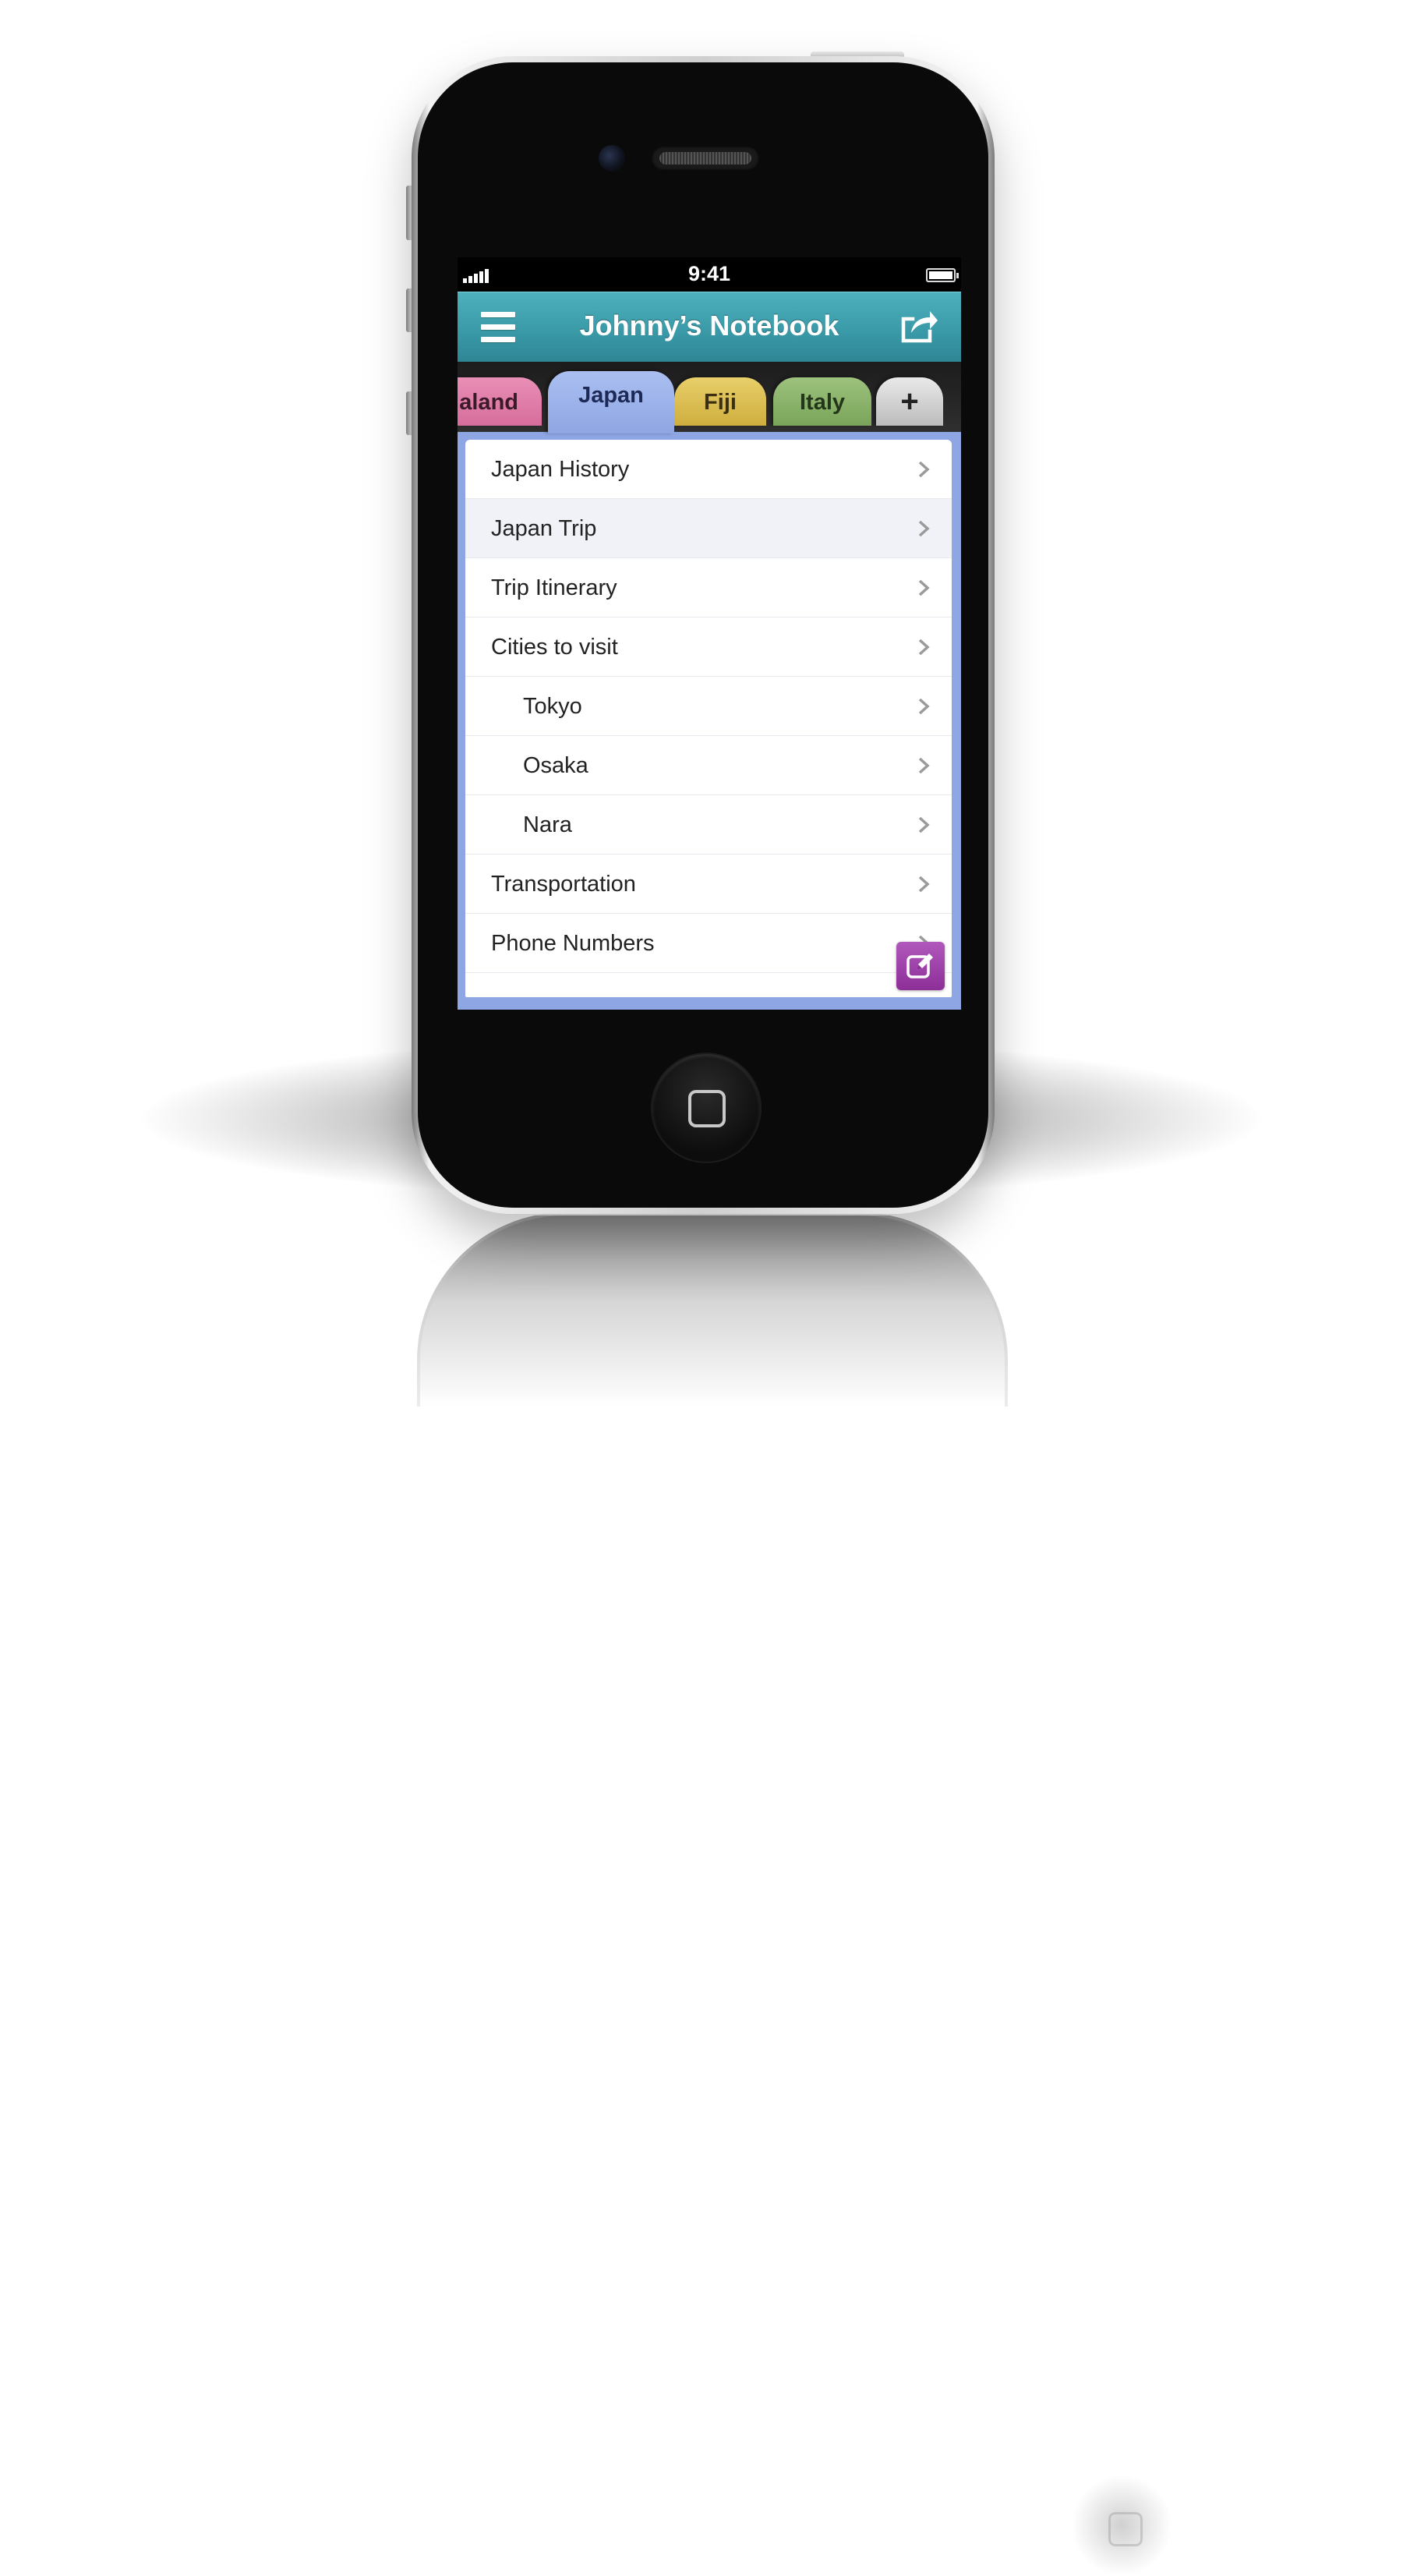 Image resolution: width=1403 pixels, height=2576 pixels. What do you see at coordinates (611, 402) in the screenshot?
I see `tab-japan: Japan` at bounding box center [611, 402].